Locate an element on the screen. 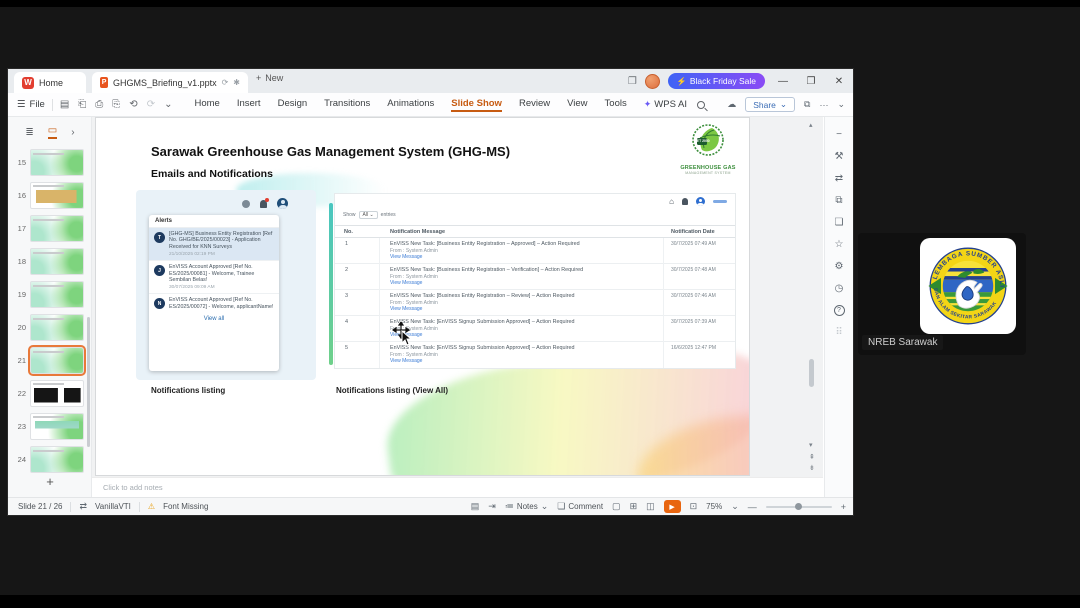  zoom-menu-icon: ⌄ is located at coordinates (735, 506).